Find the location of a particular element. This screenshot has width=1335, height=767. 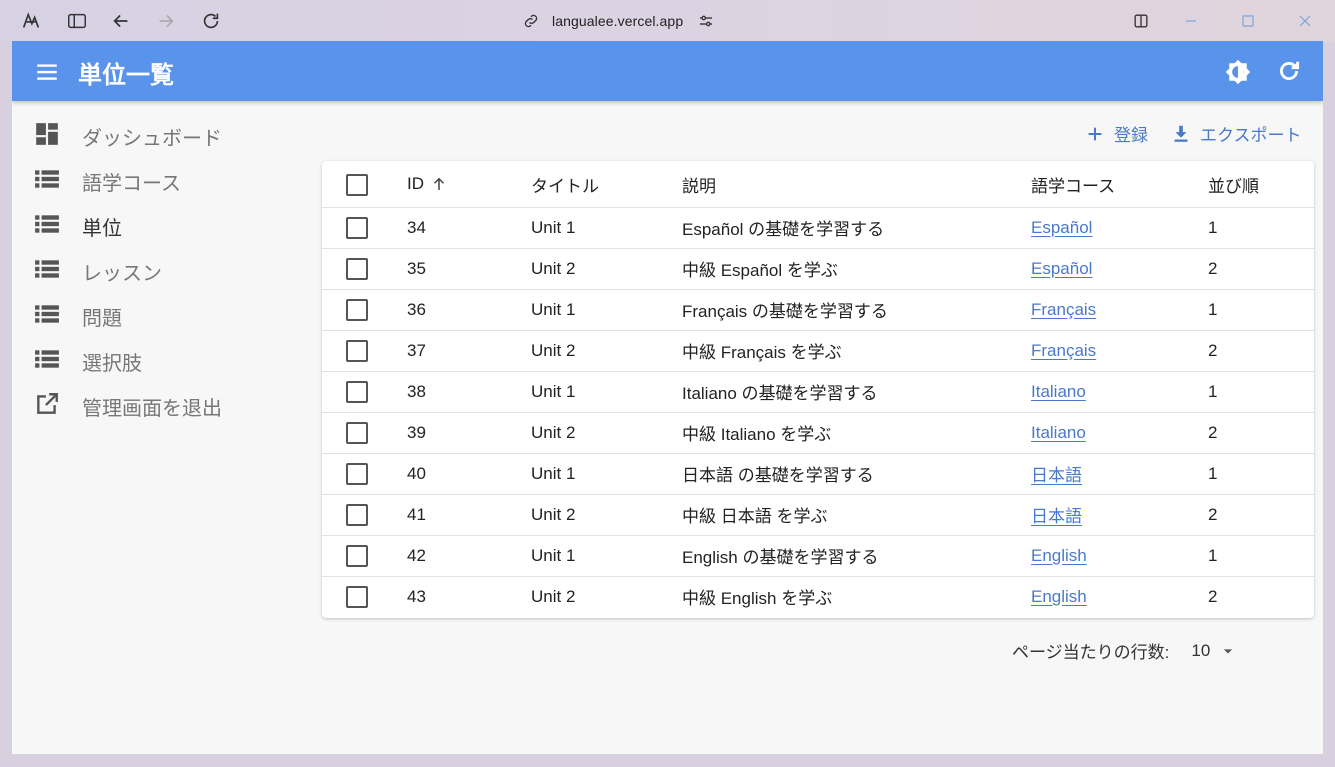

sidebar-item-courses: 語学コース is located at coordinates (162, 178).